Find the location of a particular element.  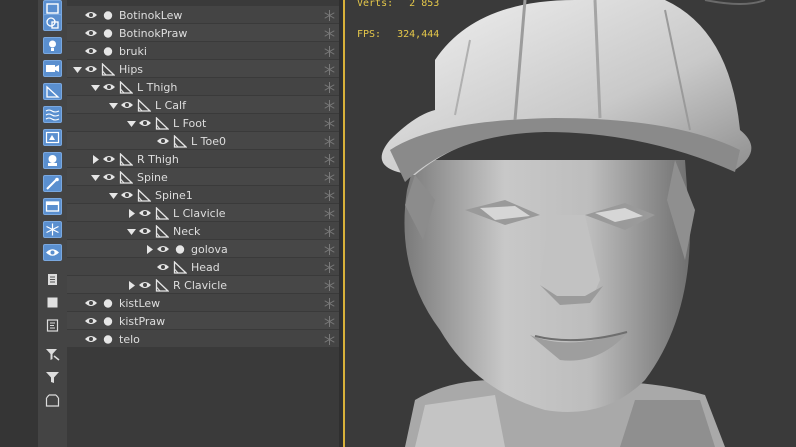

object-name-label: L Toe0 is located at coordinates (208, 141).